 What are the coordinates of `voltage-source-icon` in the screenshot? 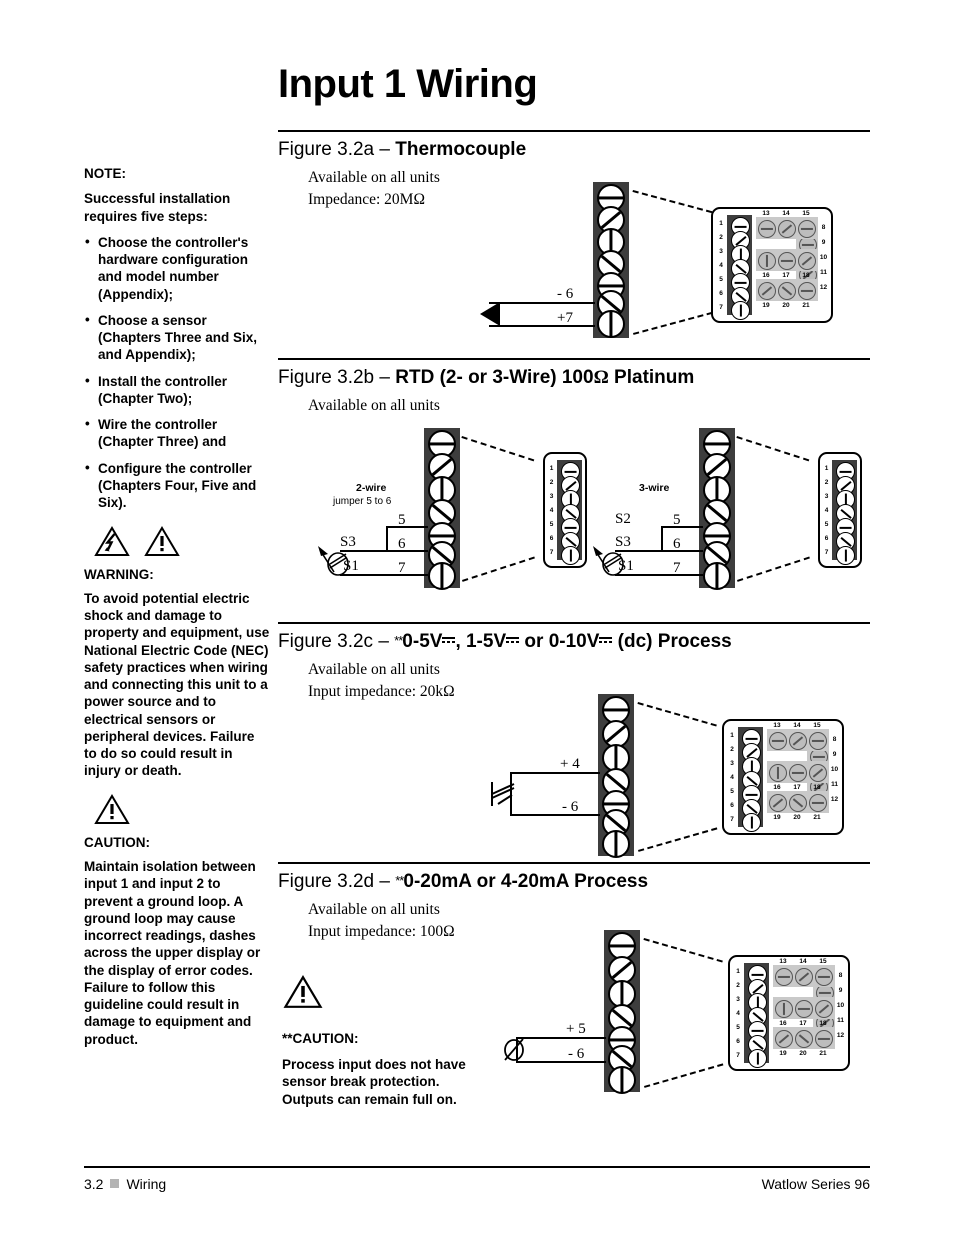 It's located at (503, 794).